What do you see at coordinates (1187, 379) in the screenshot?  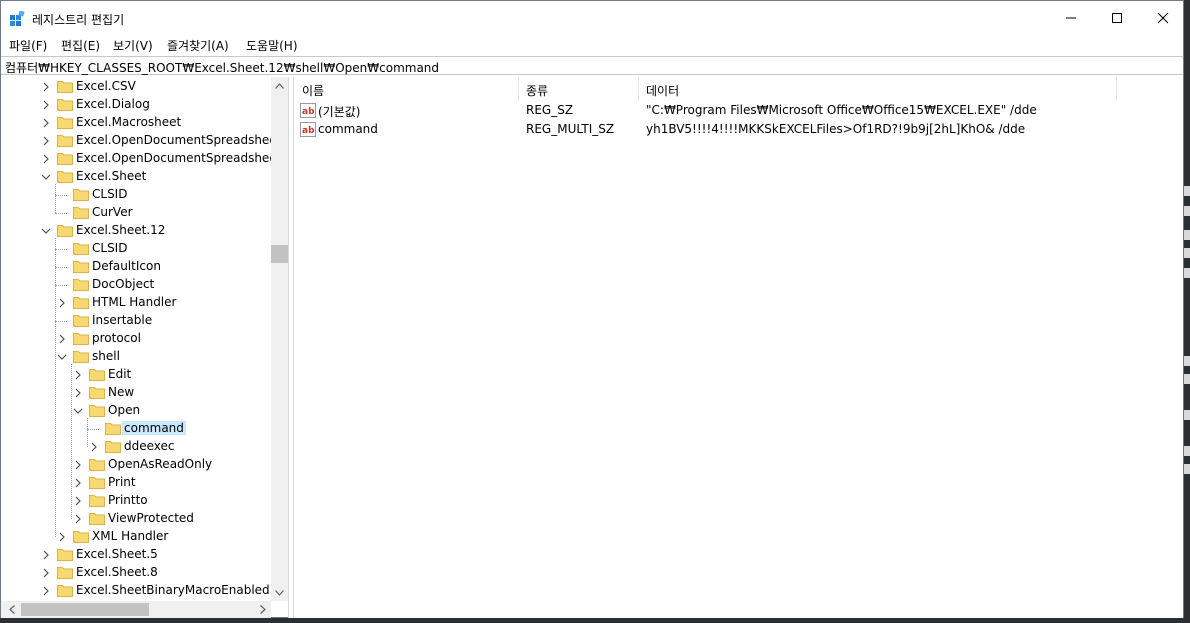 I see `desktop-fragment` at bounding box center [1187, 379].